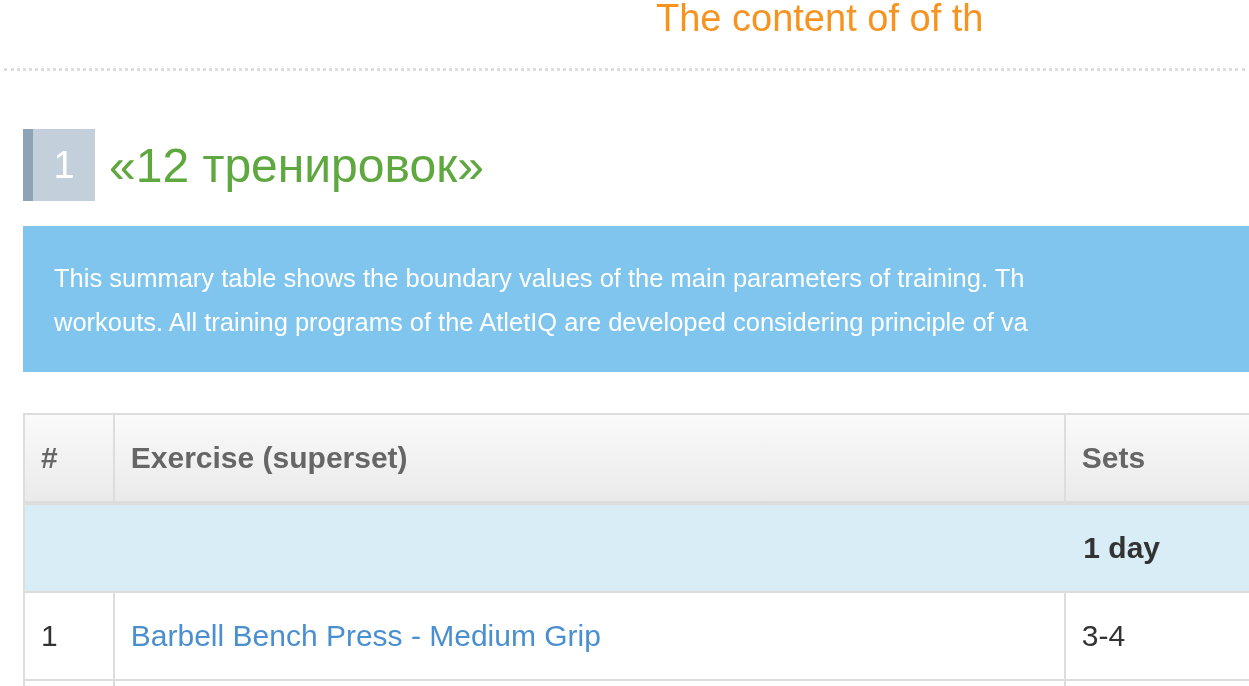 The height and width of the screenshot is (686, 1249). Describe the element at coordinates (59, 165) in the screenshot. I see `section-number: 1` at that location.